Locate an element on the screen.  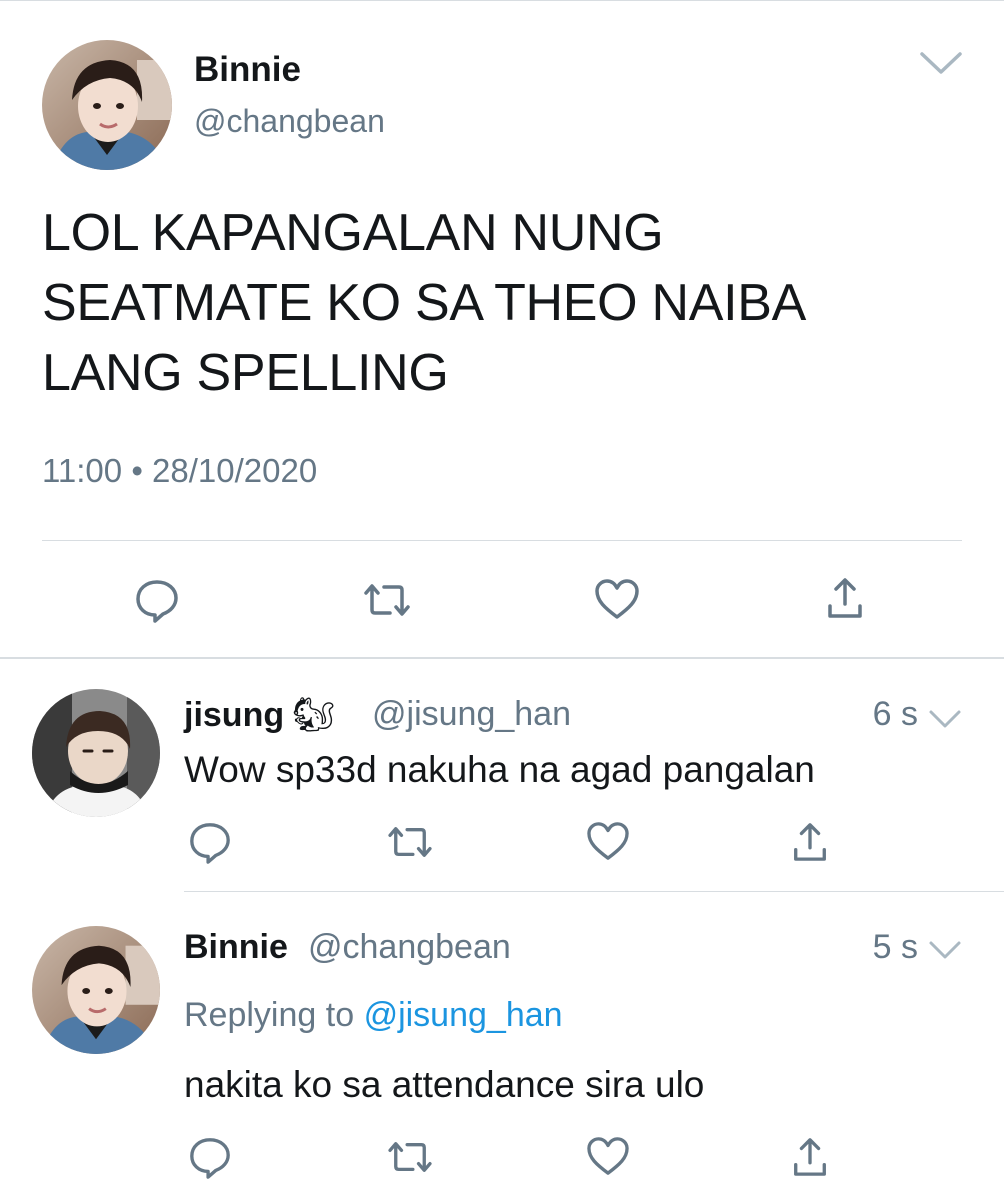
tweet-time: 6 s is located at coordinates (895, 714).